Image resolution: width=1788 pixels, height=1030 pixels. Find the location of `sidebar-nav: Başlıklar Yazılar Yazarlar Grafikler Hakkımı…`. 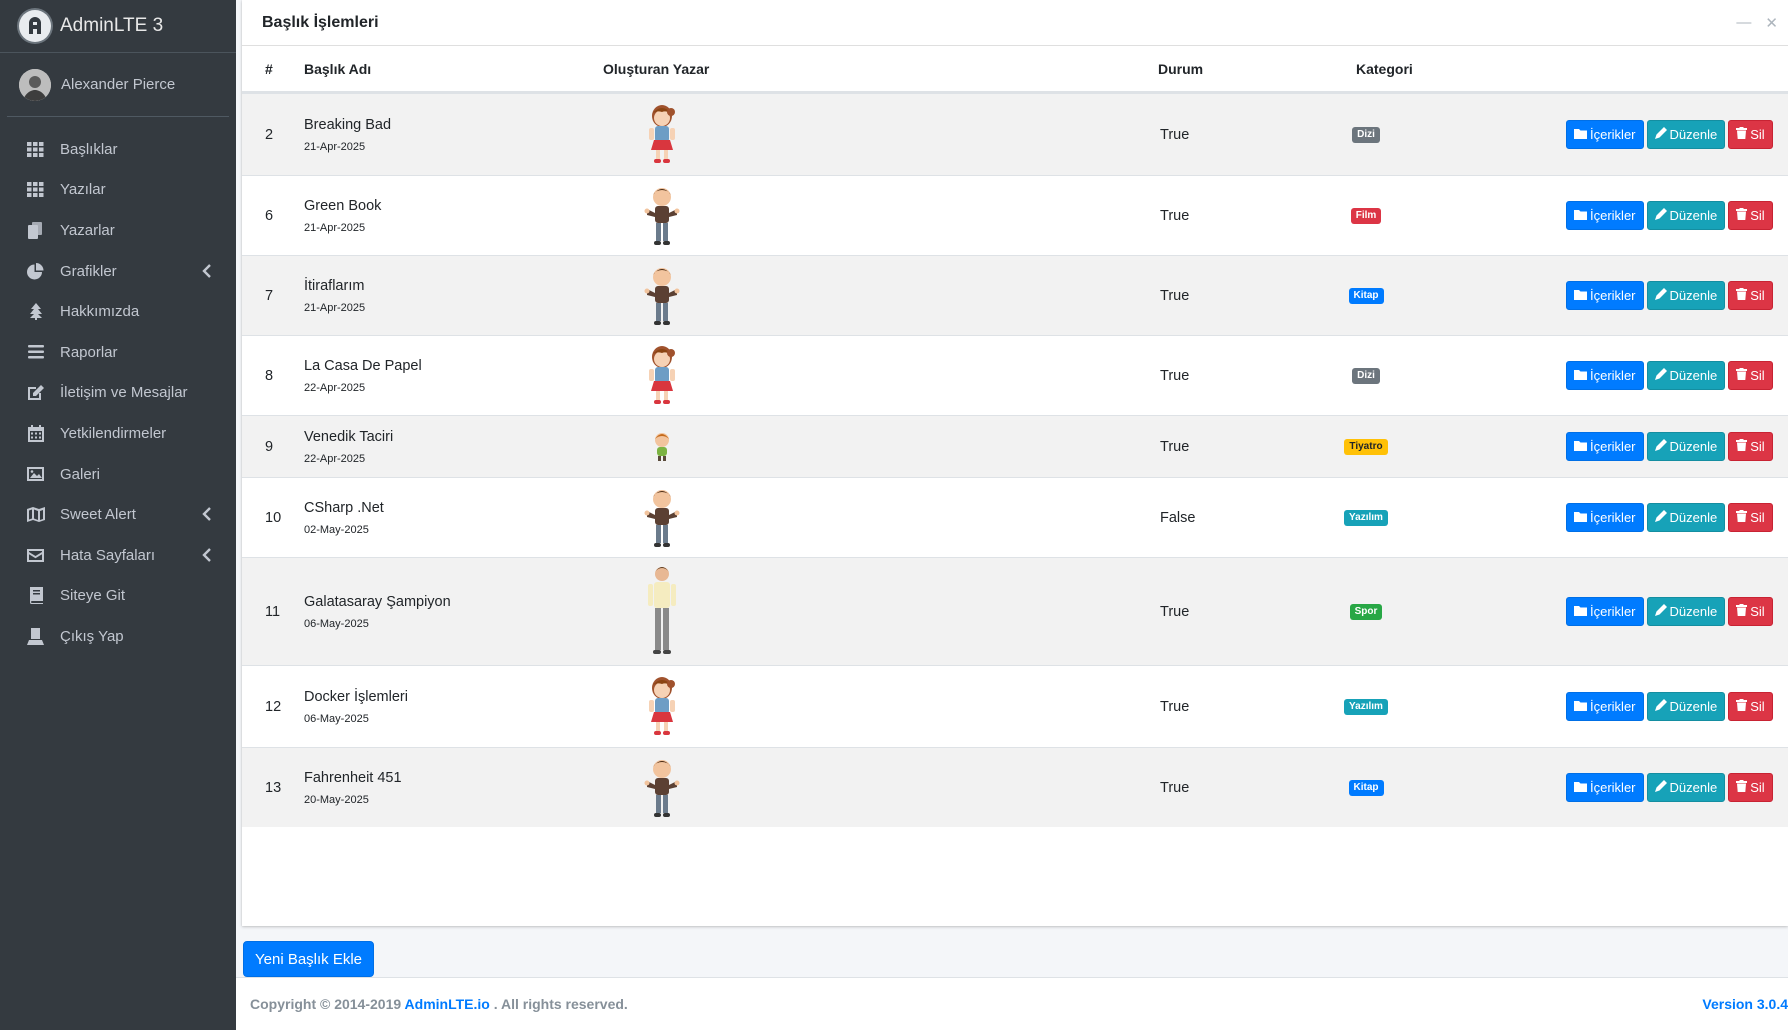

sidebar-nav: Başlıklar Yazılar Yazarlar Grafikler Hakkımı… is located at coordinates (118, 393).